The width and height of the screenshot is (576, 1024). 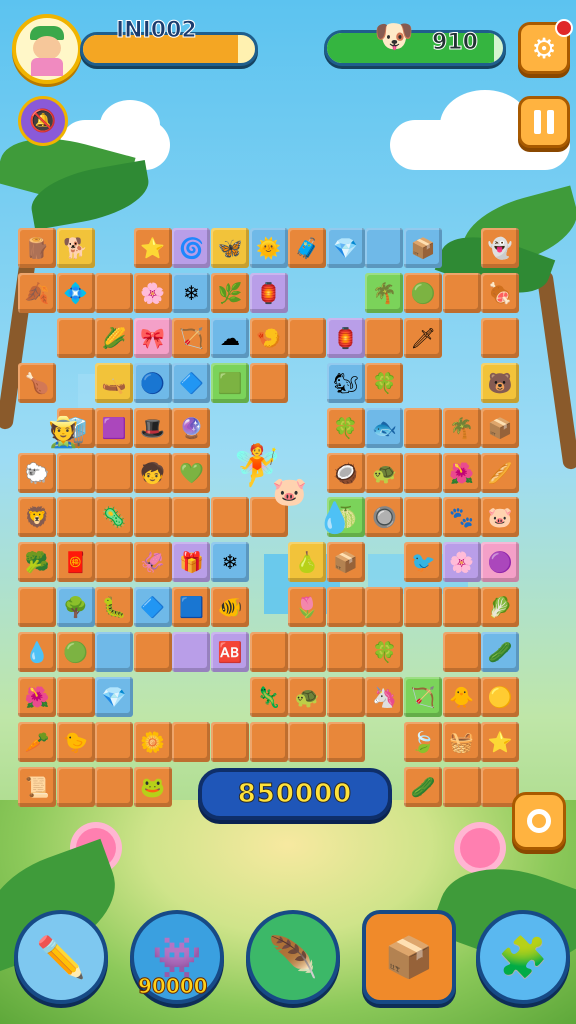 I want to click on character-boy: 🧑‍🌾, so click(x=66, y=433).